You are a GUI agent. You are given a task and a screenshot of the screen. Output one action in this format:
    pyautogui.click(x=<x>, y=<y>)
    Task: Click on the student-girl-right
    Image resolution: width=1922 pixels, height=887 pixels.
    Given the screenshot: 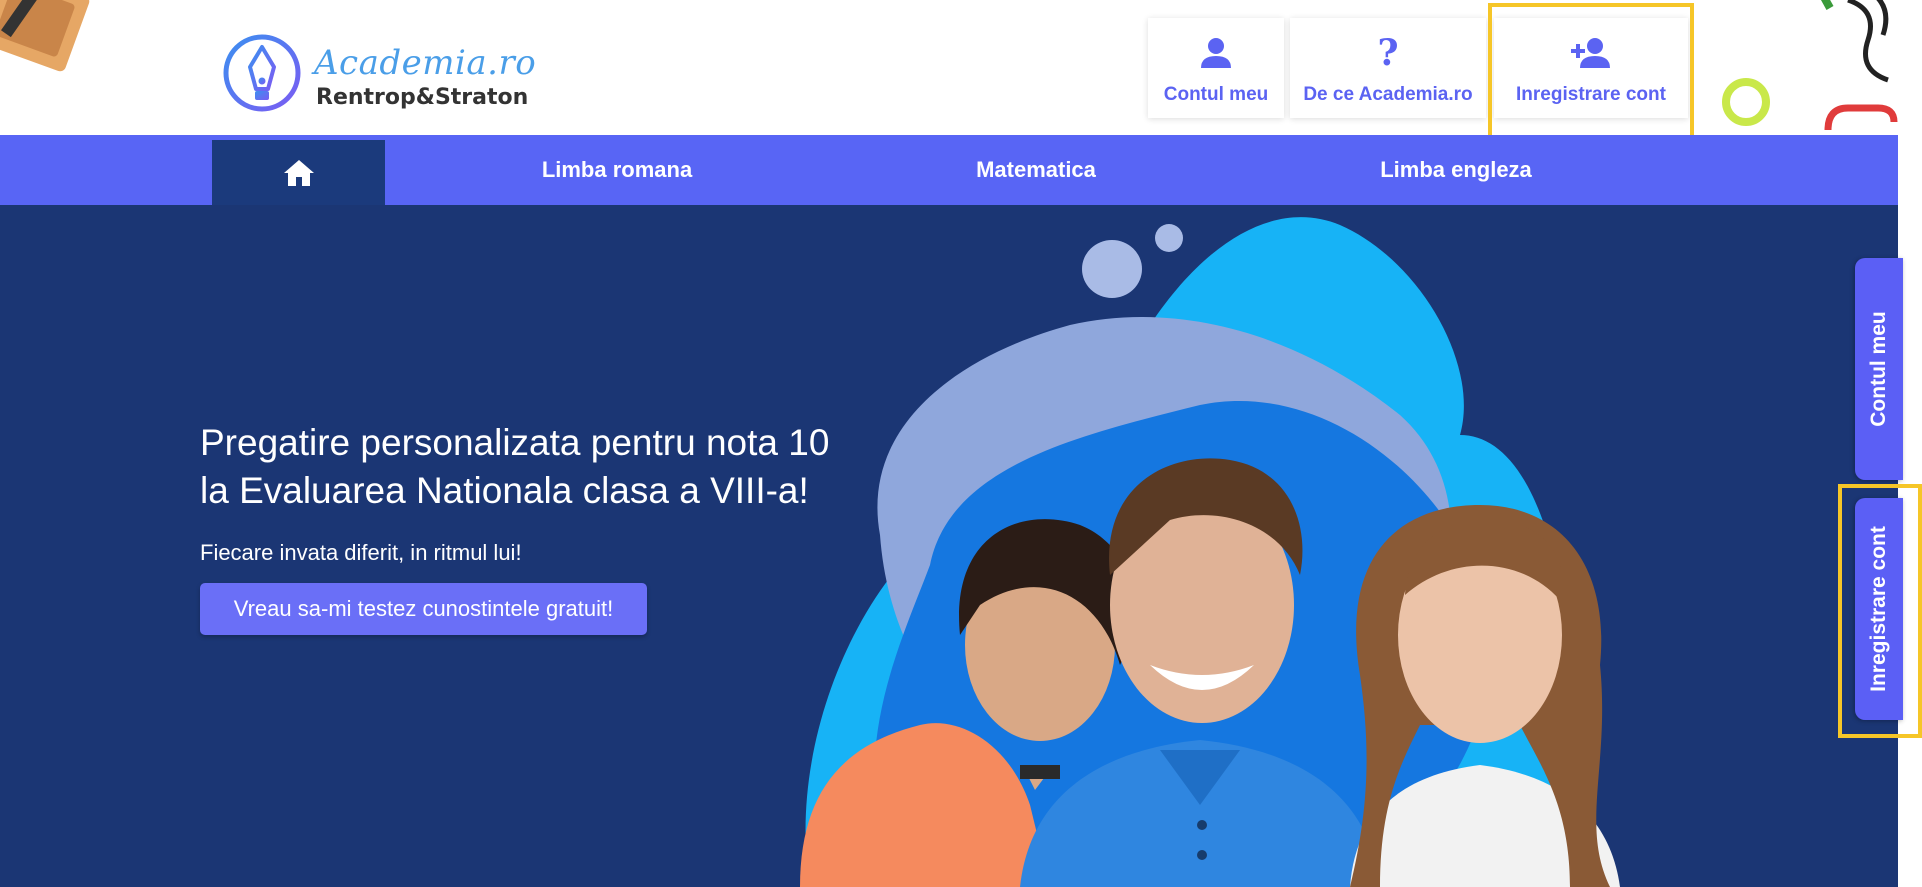 What is the action you would take?
    pyautogui.click(x=1485, y=696)
    